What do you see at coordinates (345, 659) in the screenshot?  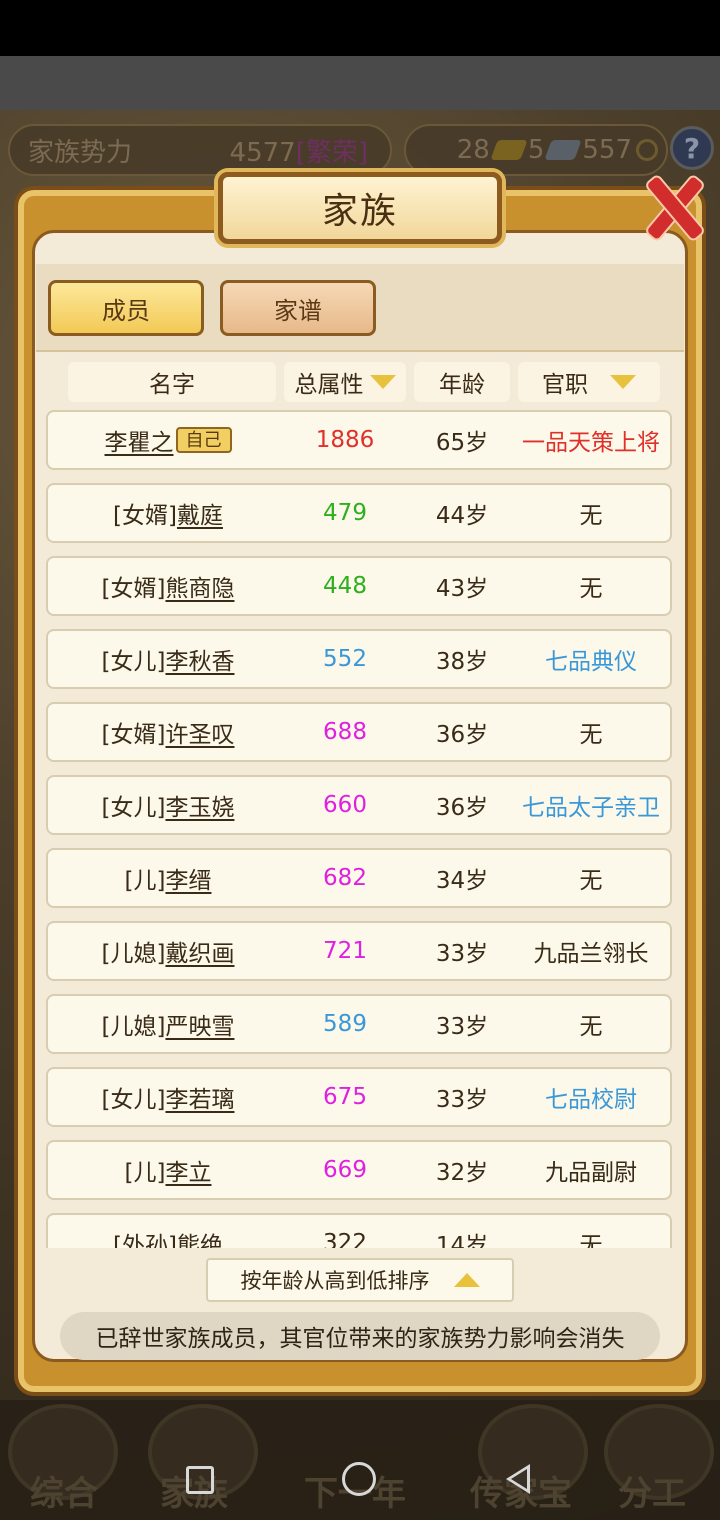 I see `member-attr: 552` at bounding box center [345, 659].